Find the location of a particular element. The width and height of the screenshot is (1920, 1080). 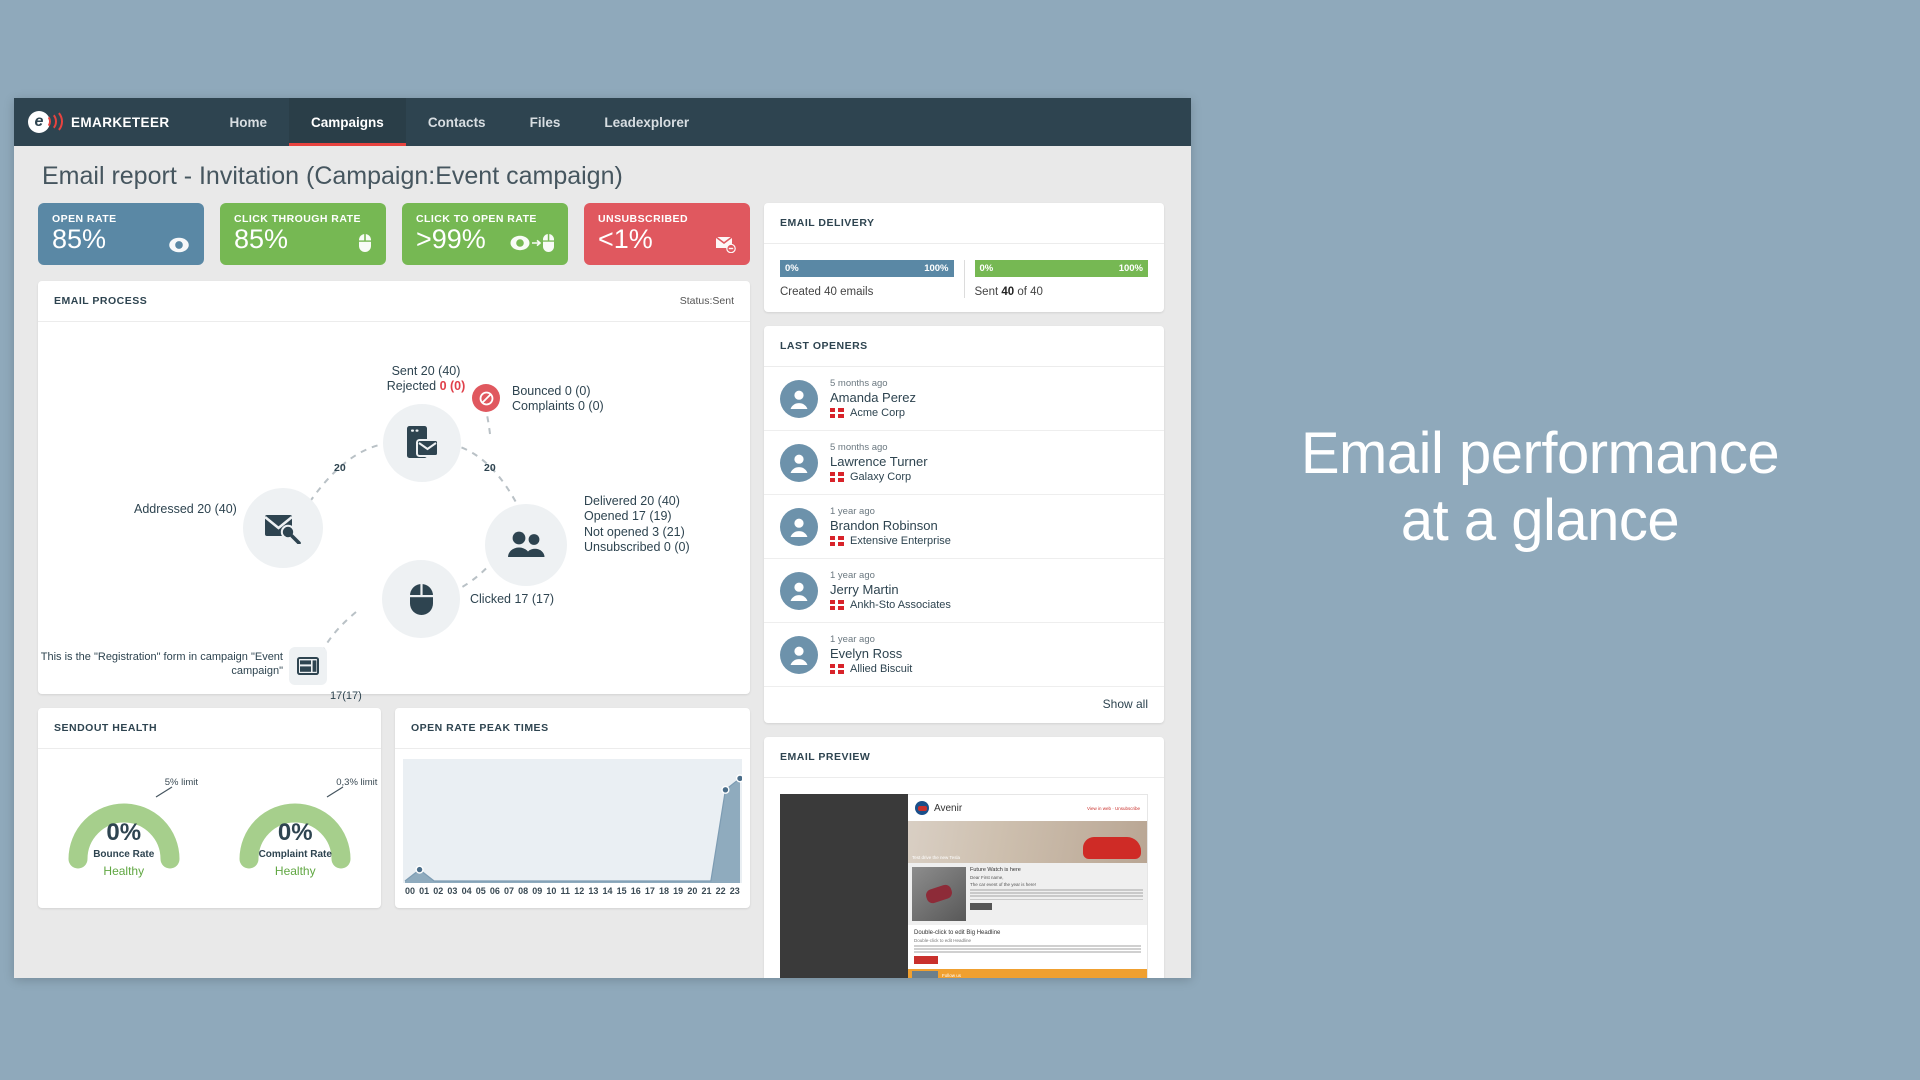

complaint-limit-label: 0,3% limit is located at coordinates (357, 782).